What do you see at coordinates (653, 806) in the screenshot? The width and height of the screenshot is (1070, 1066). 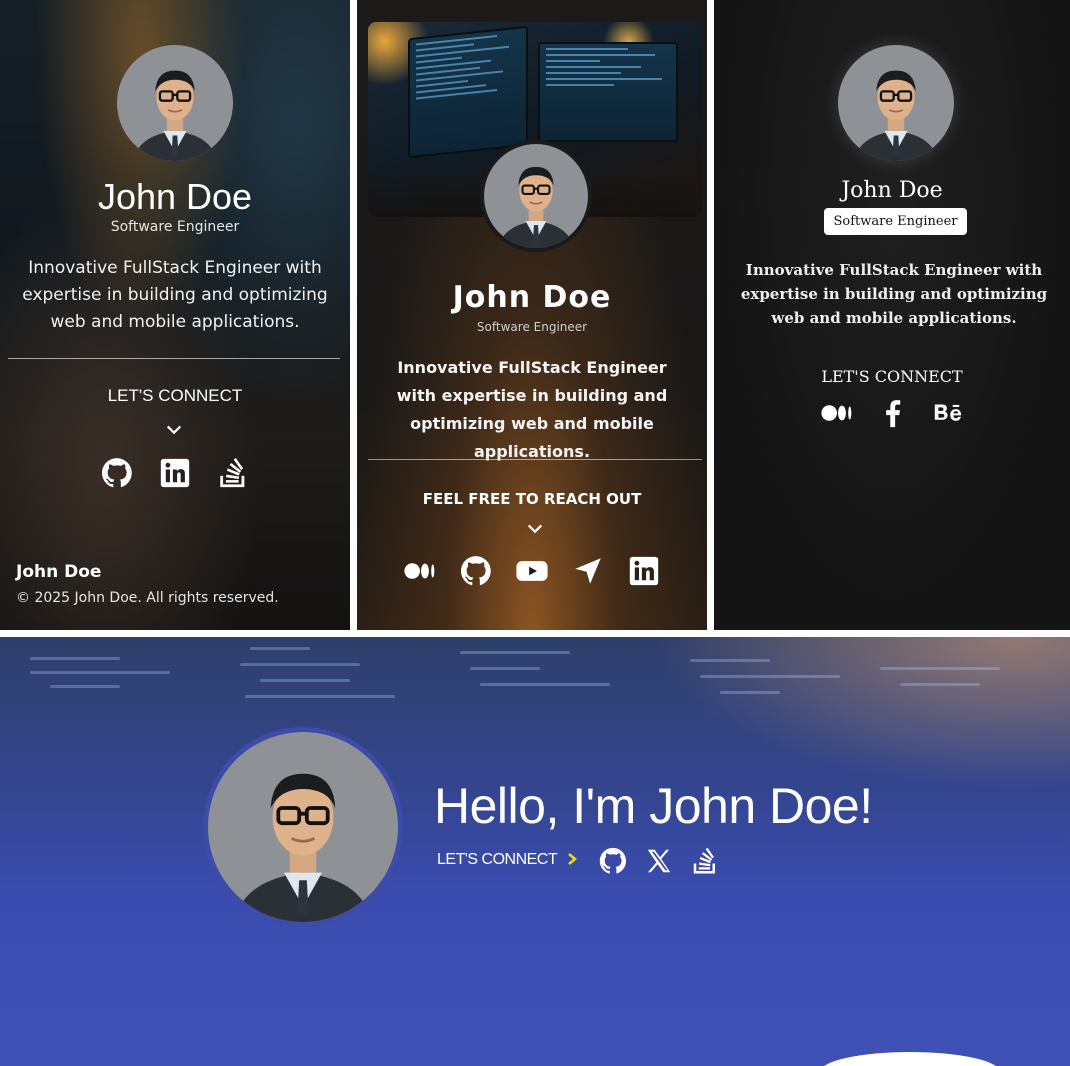 I see `hero-title: Hello, I'm John Doe!` at bounding box center [653, 806].